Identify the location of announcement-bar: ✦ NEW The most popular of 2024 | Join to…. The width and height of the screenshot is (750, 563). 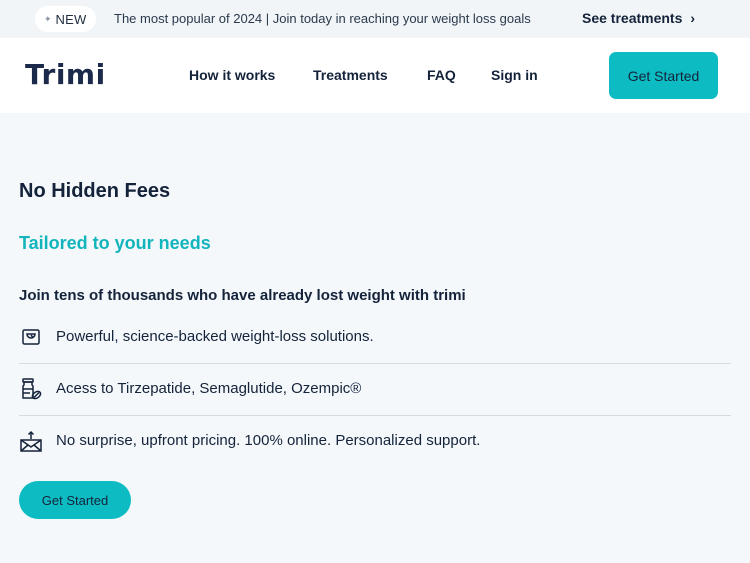
(375, 19).